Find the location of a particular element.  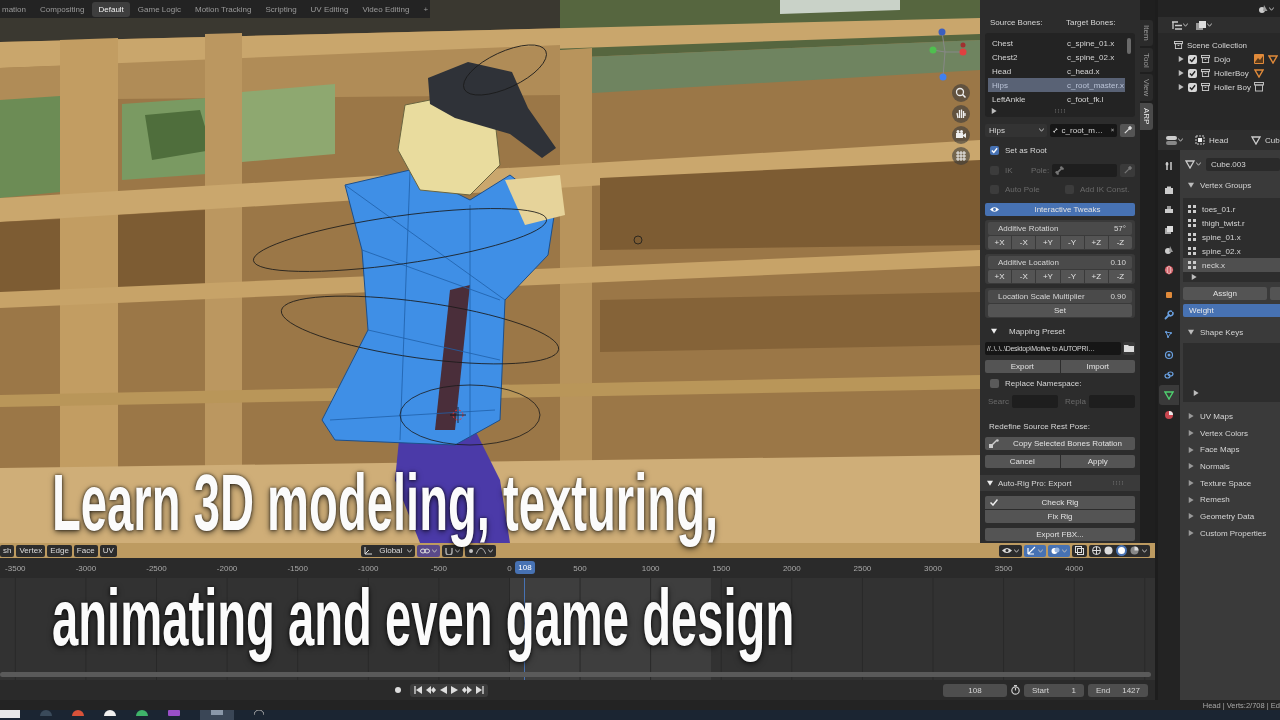

set-button: Set is located at coordinates (1060, 310).